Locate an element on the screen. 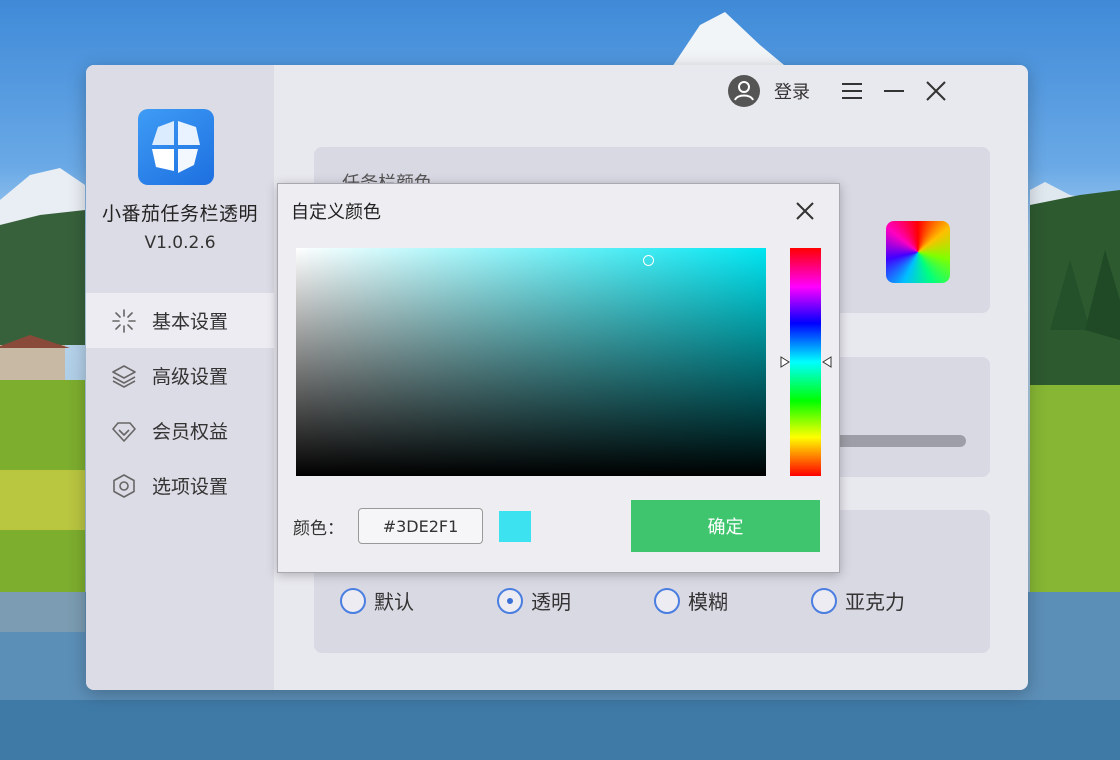  app-name: 小番茄任务栏透明 is located at coordinates (179, 214).